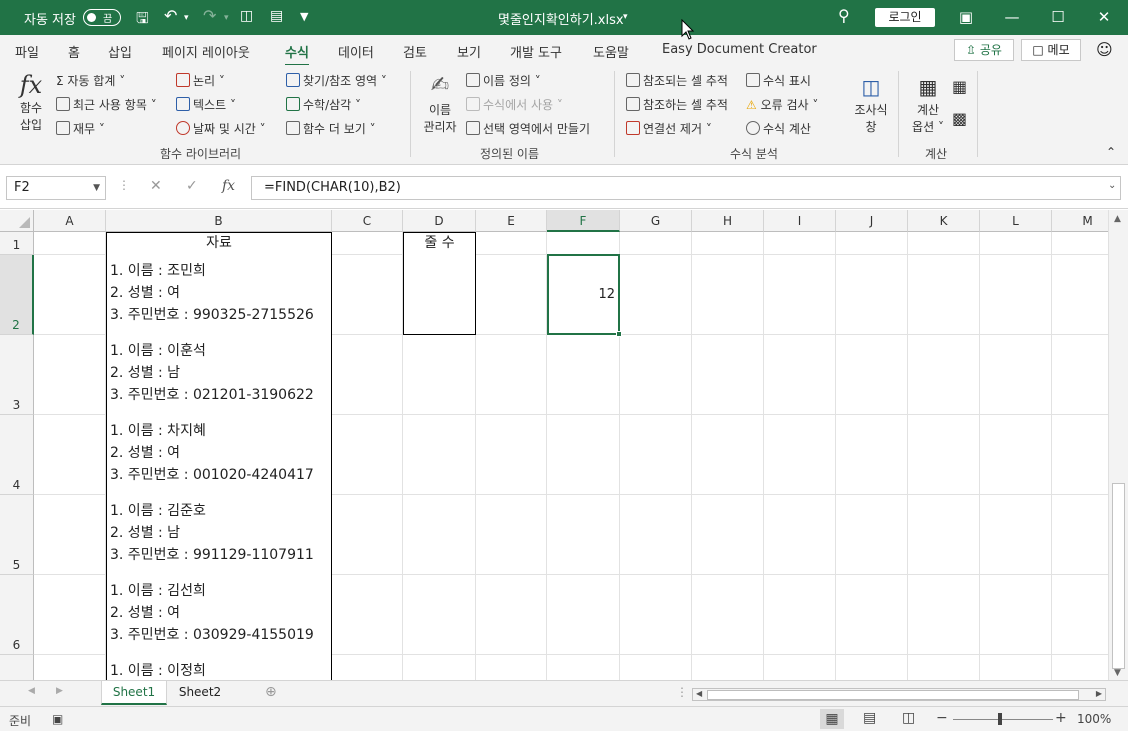  What do you see at coordinates (944, 221) in the screenshot?
I see `column-header-k: K` at bounding box center [944, 221].